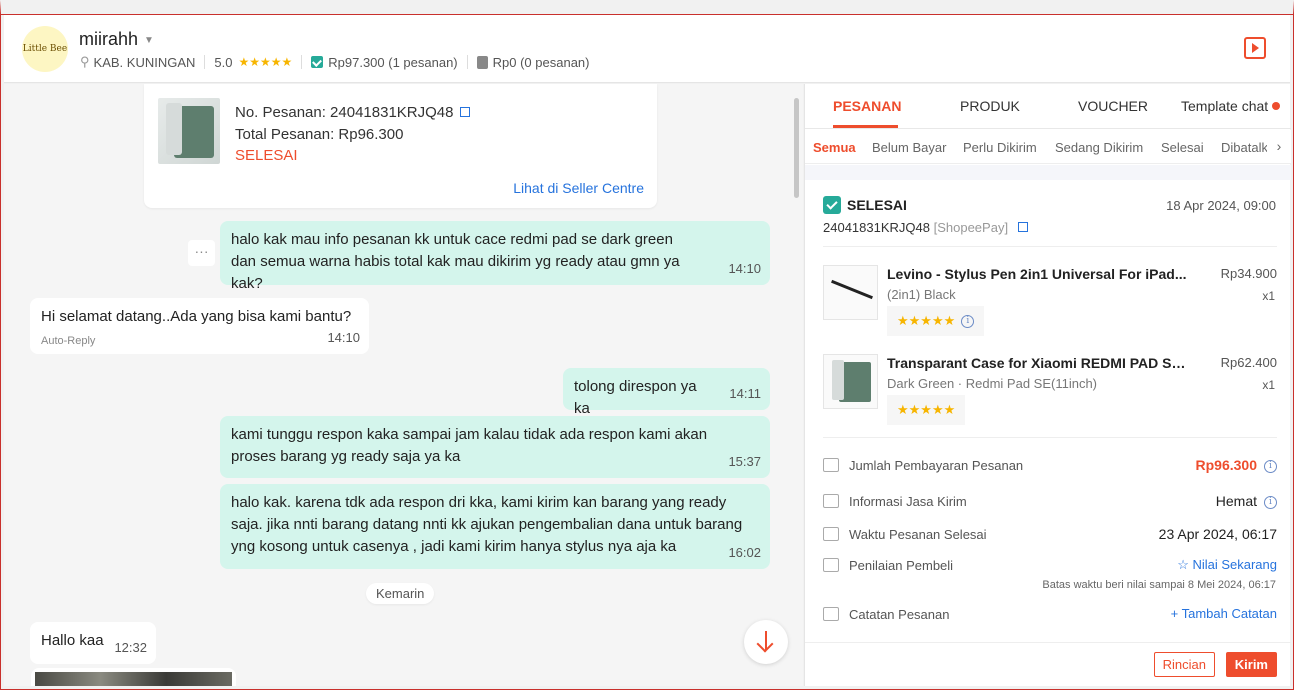 Image resolution: width=1294 pixels, height=690 pixels. Describe the element at coordinates (1279, 146) in the screenshot. I see `chevron-right-icon: ›` at that location.